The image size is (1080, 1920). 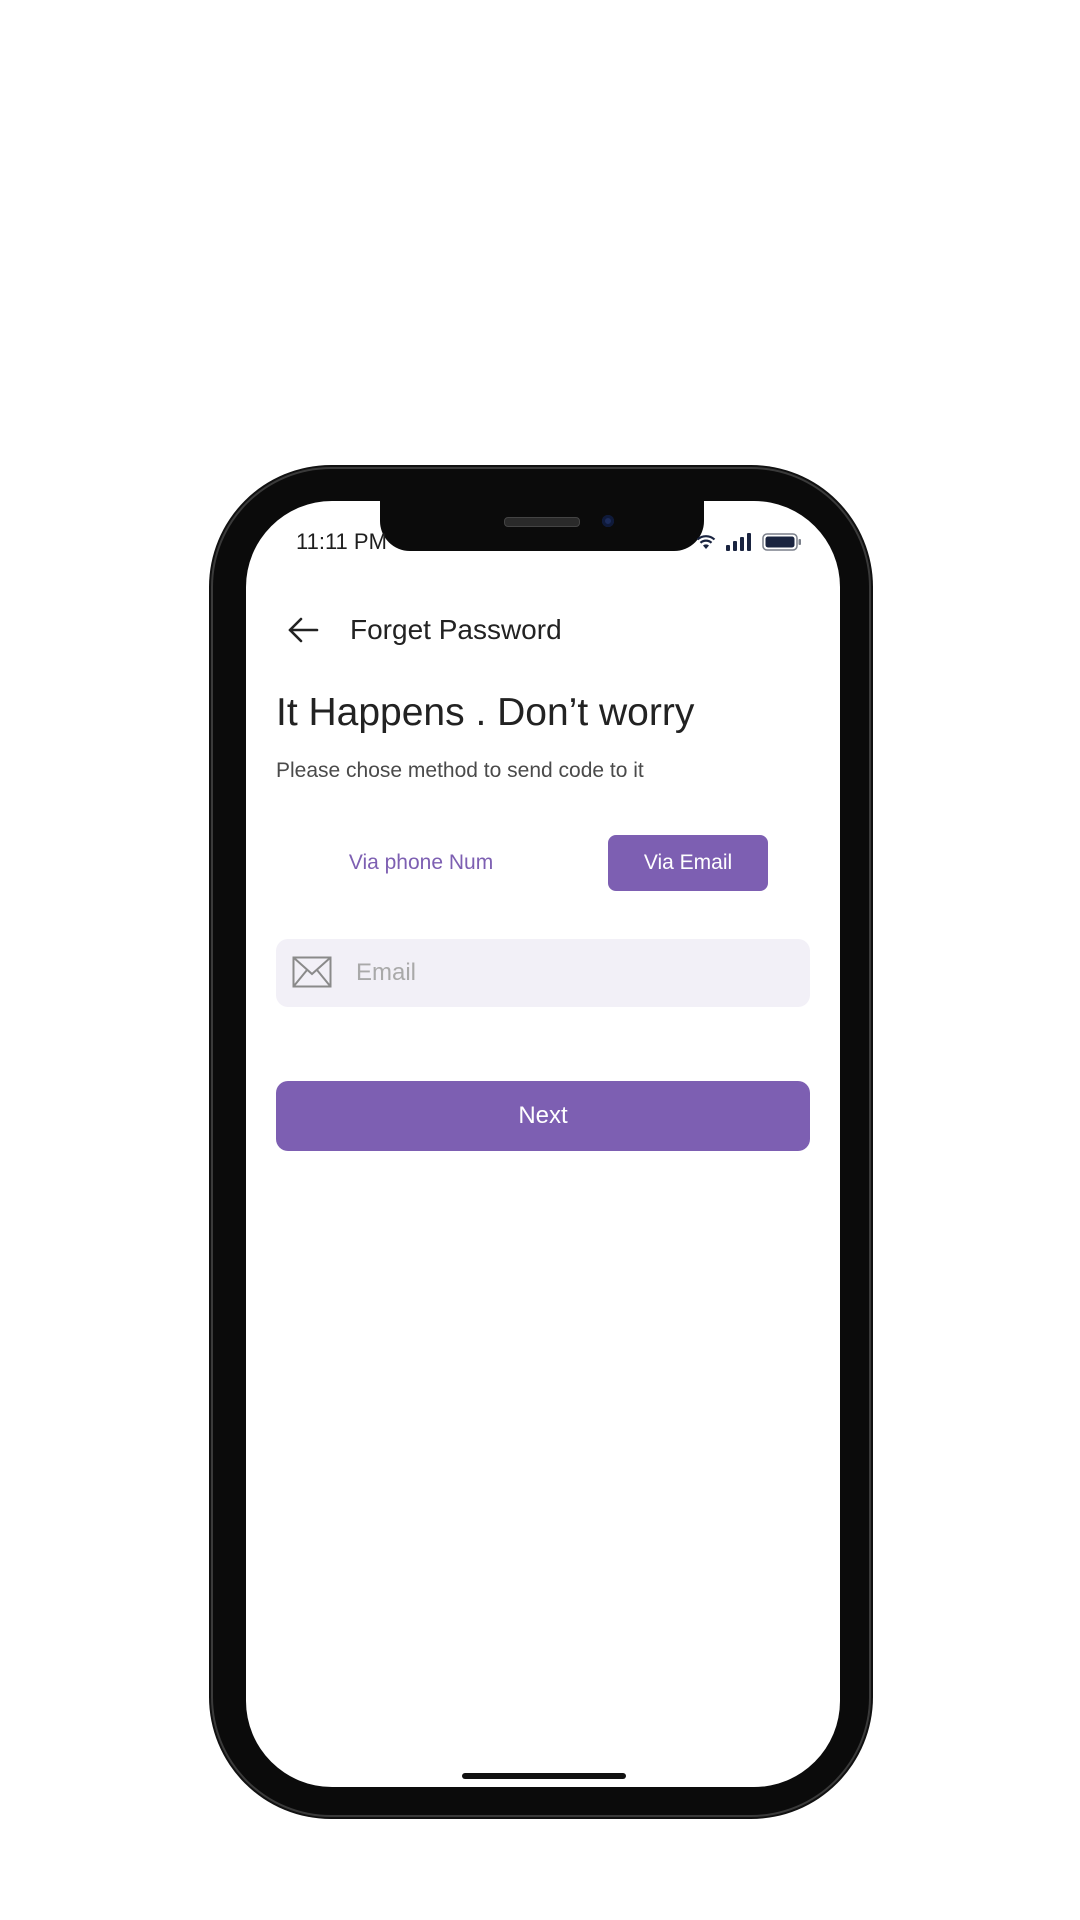 I want to click on email-input, so click(x=576, y=973).